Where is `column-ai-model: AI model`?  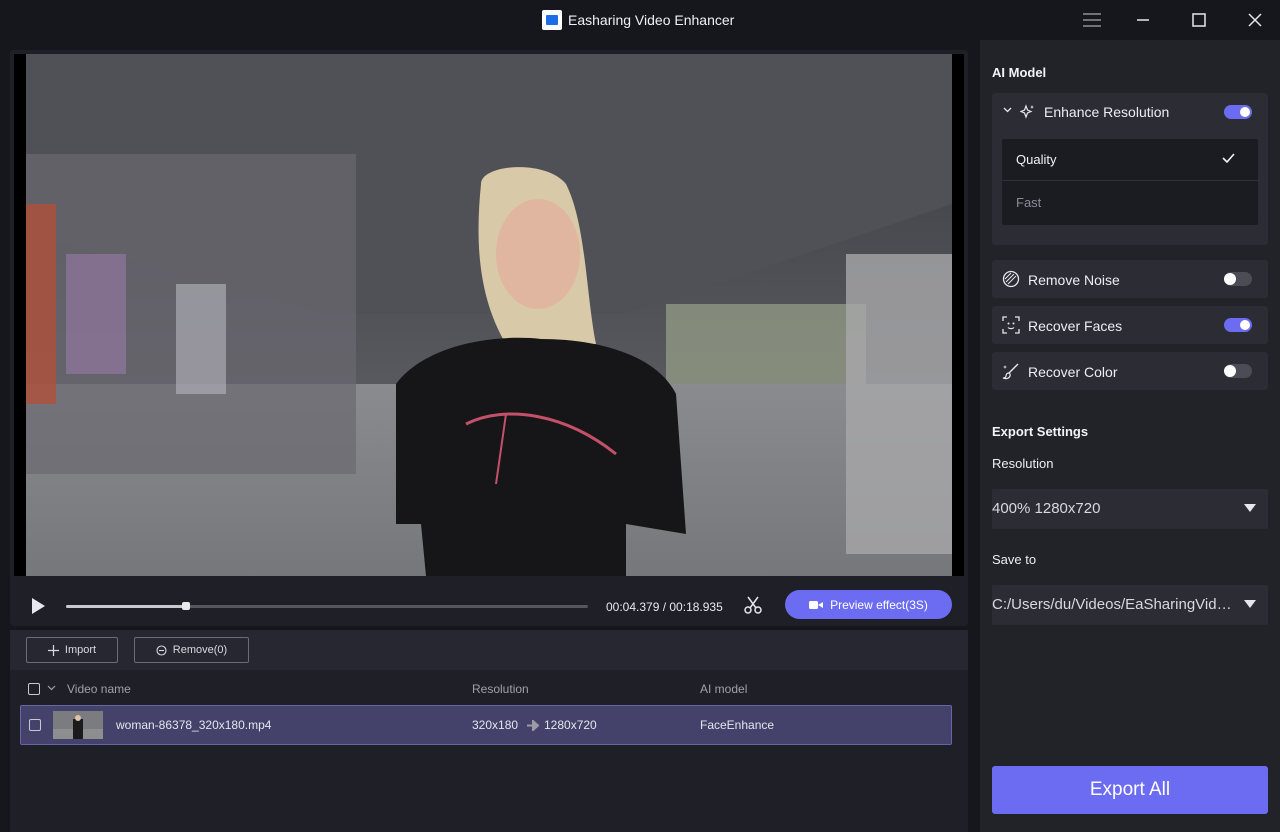
column-ai-model: AI model is located at coordinates (723, 689).